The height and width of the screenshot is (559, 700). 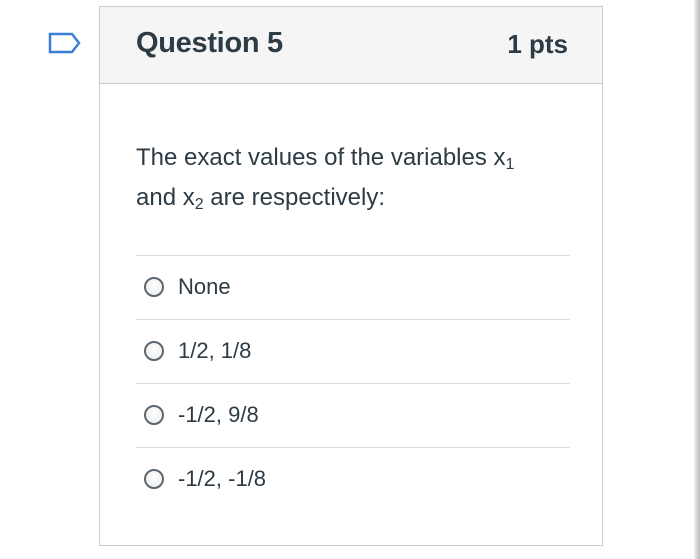 I want to click on answer-label: -1/2, 9/8, so click(x=218, y=415).